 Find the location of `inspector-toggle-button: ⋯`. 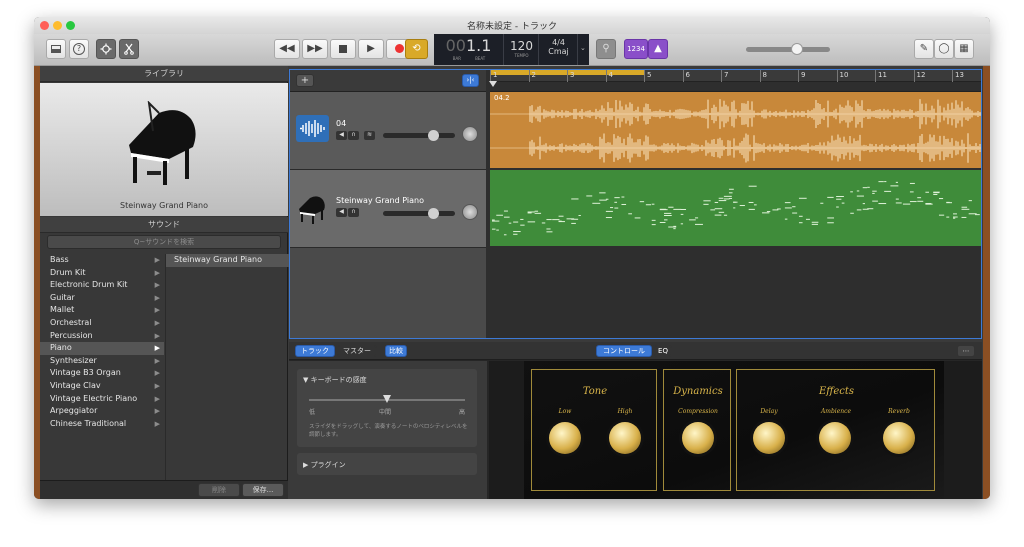

inspector-toggle-button: ⋯ is located at coordinates (966, 351).